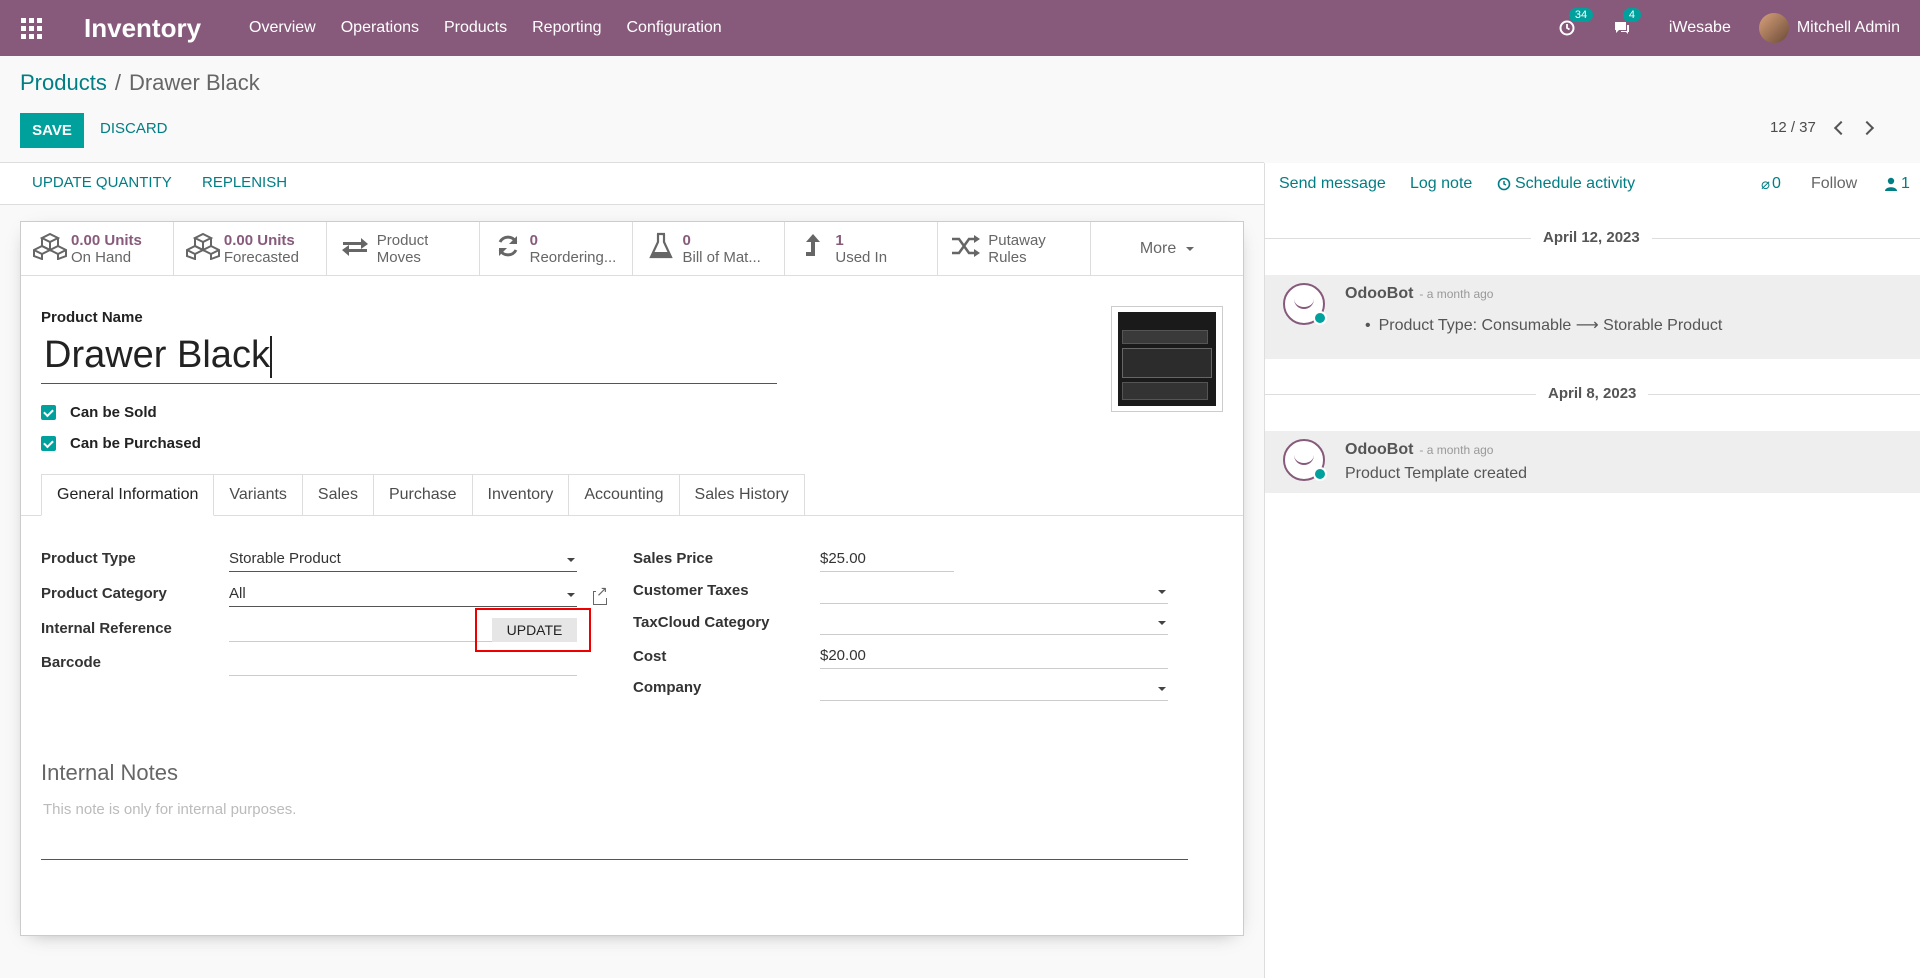 The width and height of the screenshot is (1920, 978). What do you see at coordinates (402, 240) in the screenshot?
I see `product-moves-label-1: Product` at bounding box center [402, 240].